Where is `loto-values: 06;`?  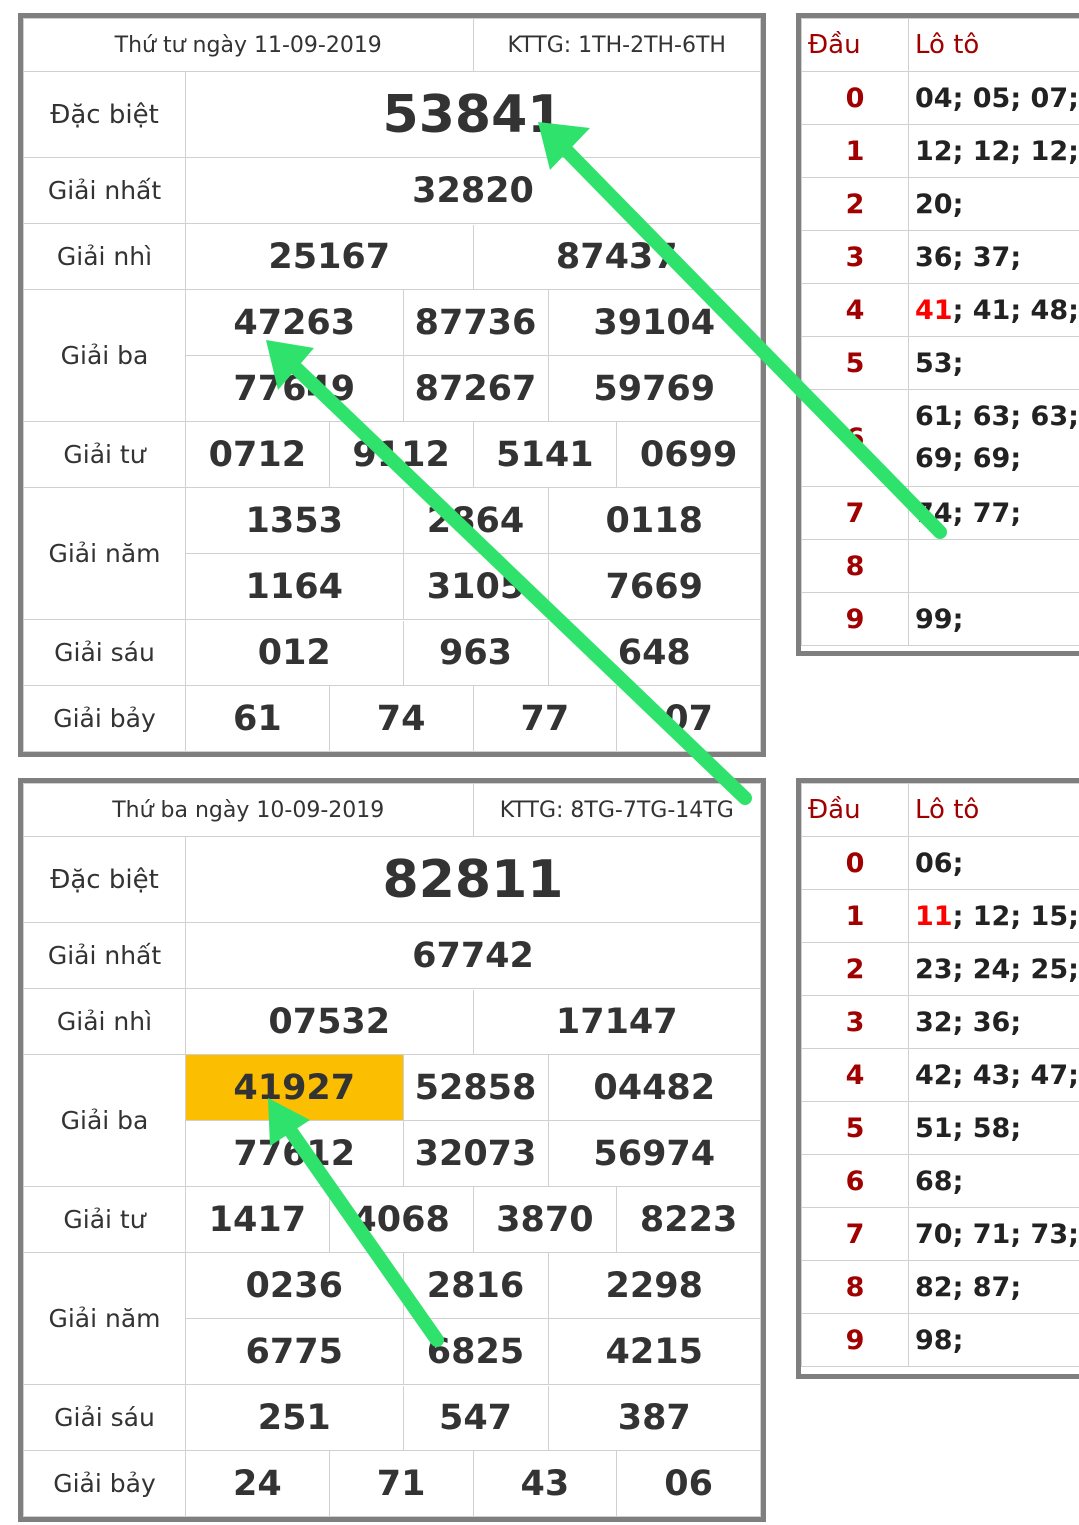 loto-values: 06; is located at coordinates (993, 863).